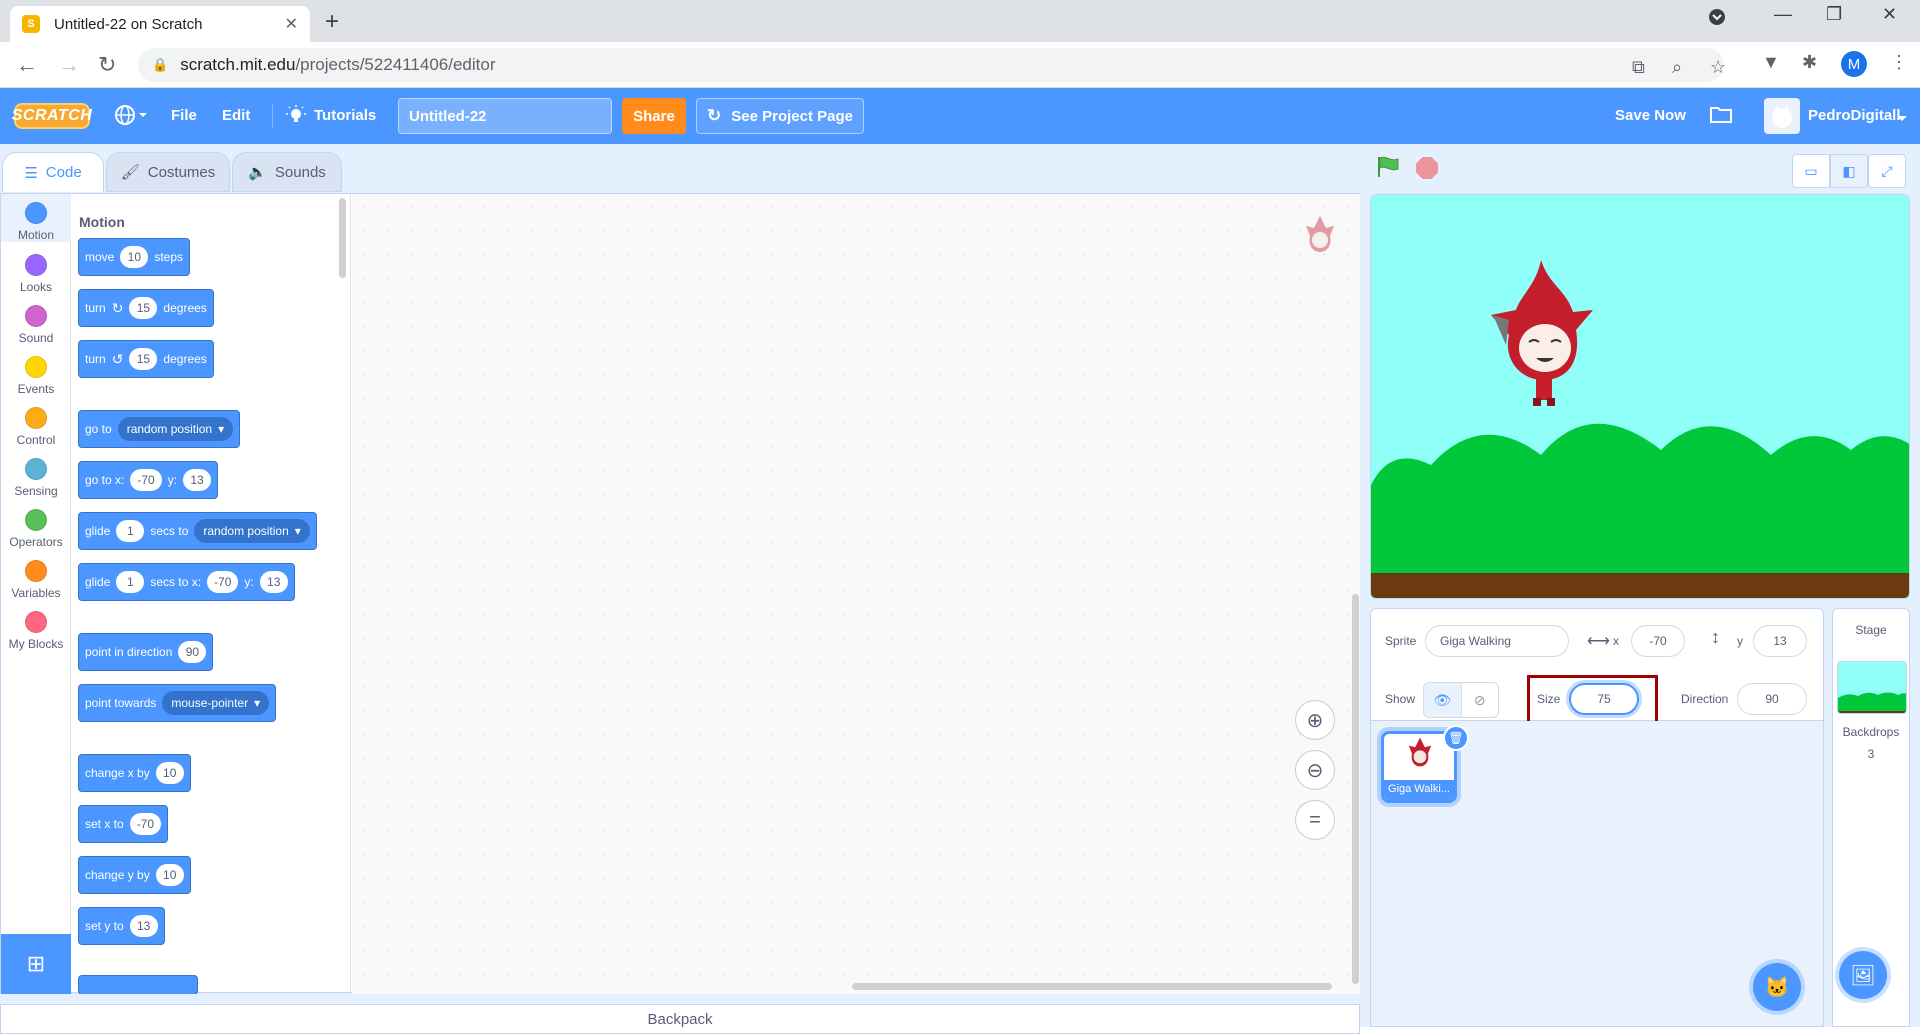  I want to click on size-input: 75, so click(1604, 699).